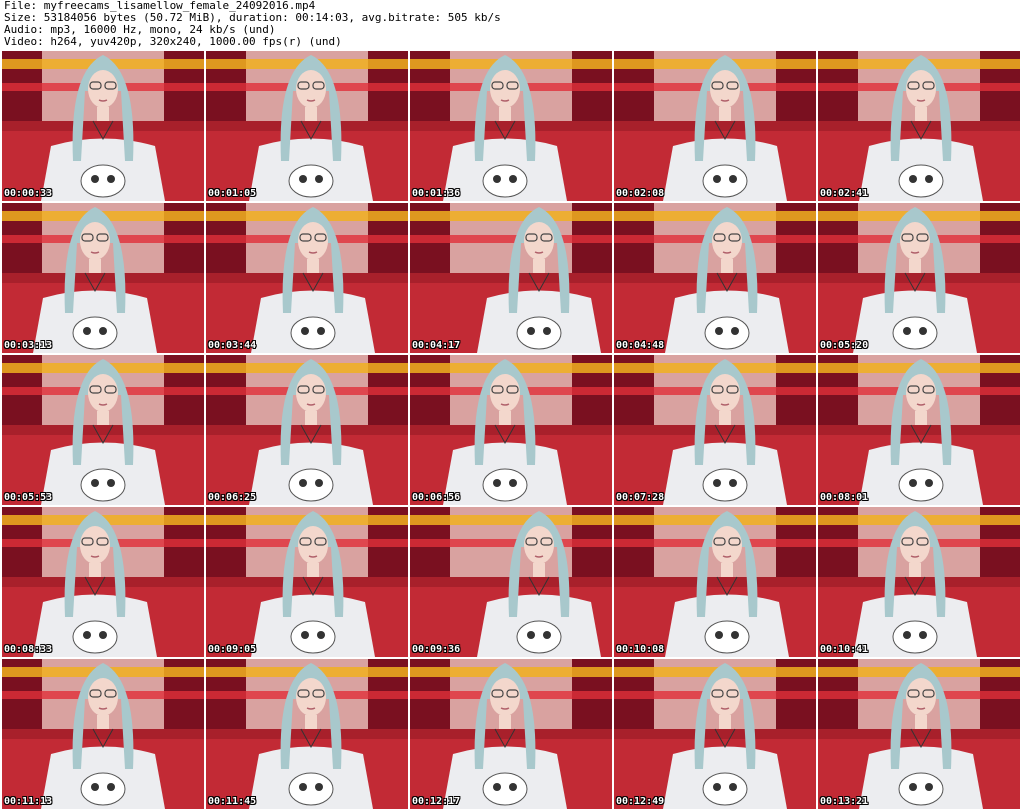 This screenshot has height=811, width=1024. What do you see at coordinates (436, 497) in the screenshot?
I see `thumbnail-timestamp: 00:06:56` at bounding box center [436, 497].